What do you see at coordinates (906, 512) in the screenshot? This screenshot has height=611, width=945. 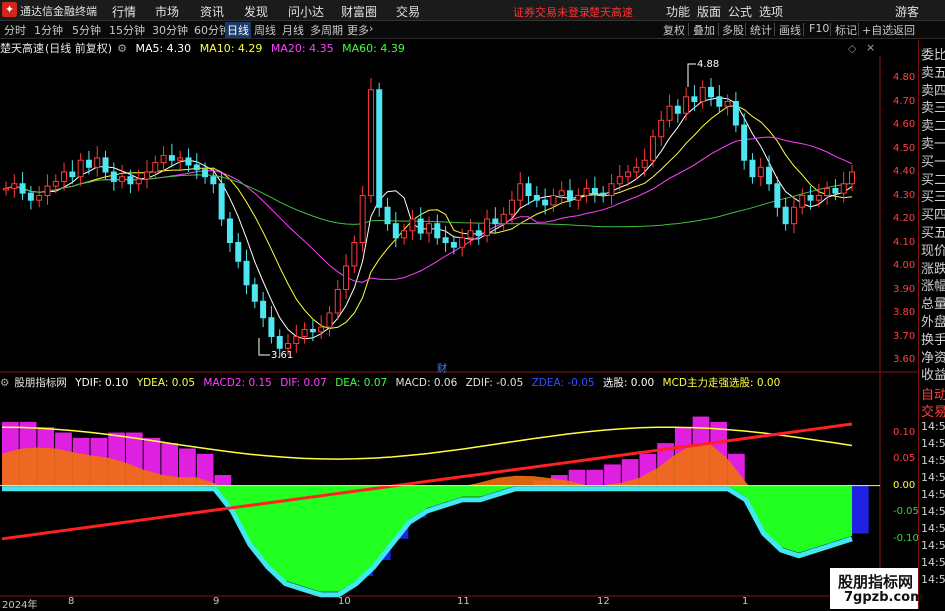 I see `indicator-tick-label: -0.05` at bounding box center [906, 512].